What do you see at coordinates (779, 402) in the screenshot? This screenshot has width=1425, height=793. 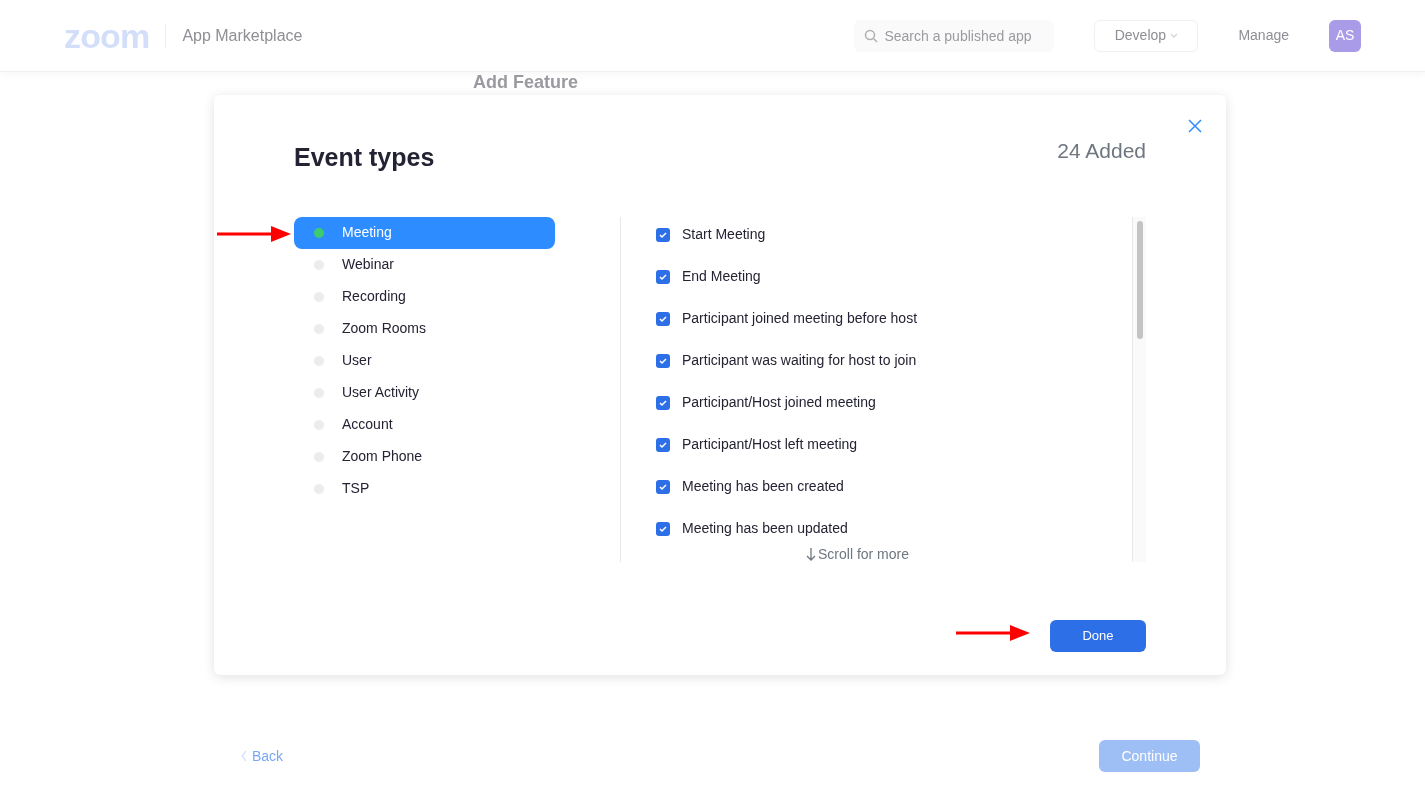 I see `event-label: Participant/Host joined meeting` at bounding box center [779, 402].